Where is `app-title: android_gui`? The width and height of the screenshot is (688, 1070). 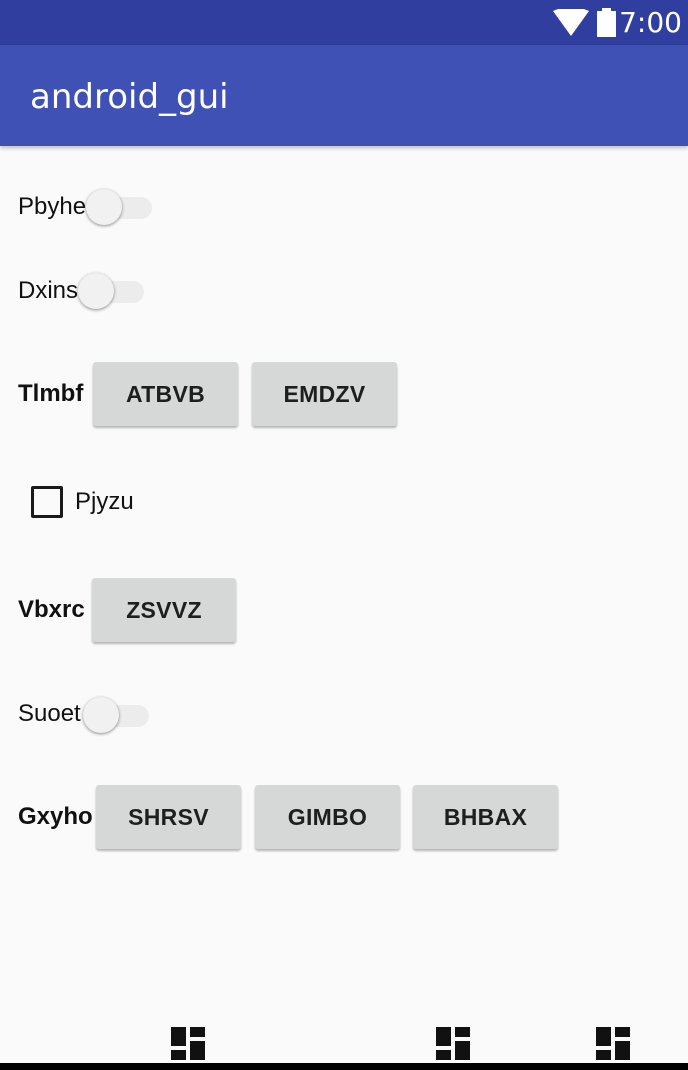
app-title: android_gui is located at coordinates (129, 97).